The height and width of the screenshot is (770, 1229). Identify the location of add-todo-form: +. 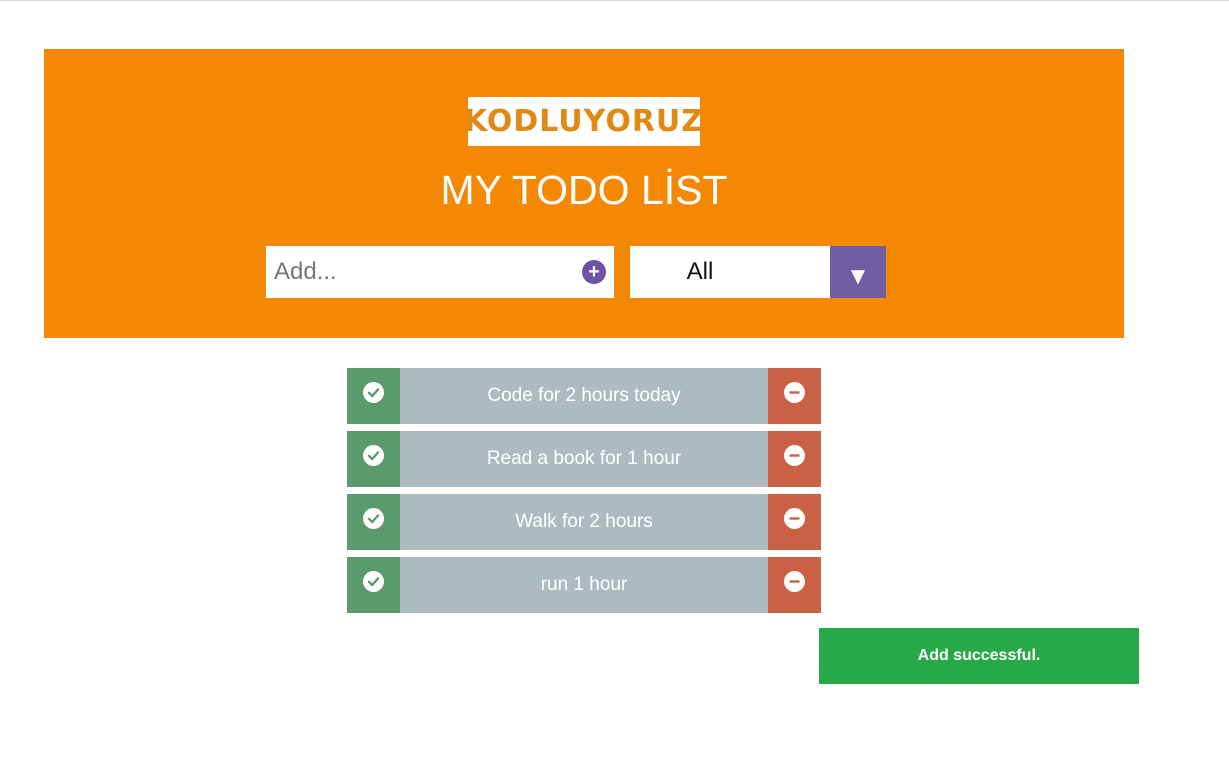
(440, 272).